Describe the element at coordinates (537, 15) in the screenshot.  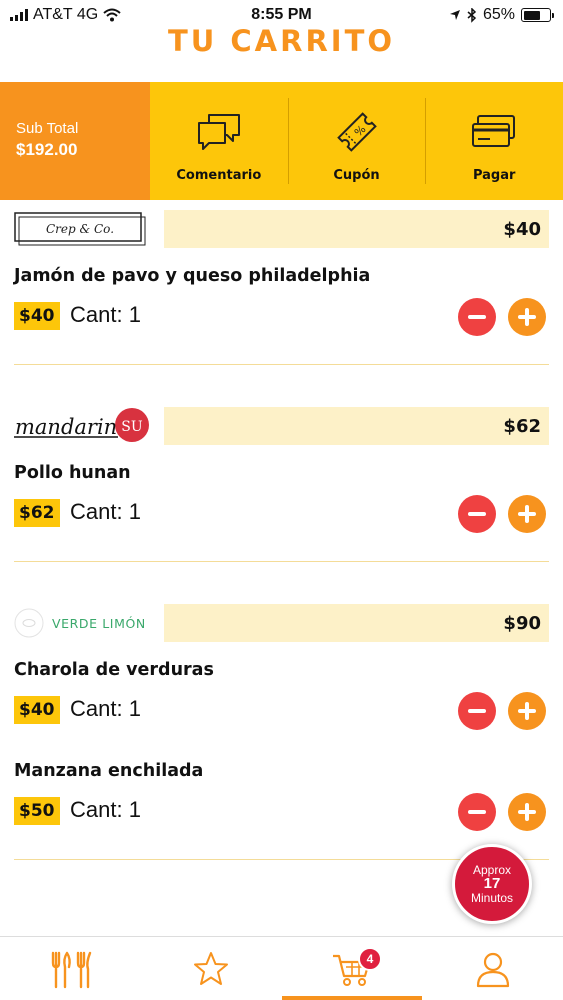
I see `battery-icon` at that location.